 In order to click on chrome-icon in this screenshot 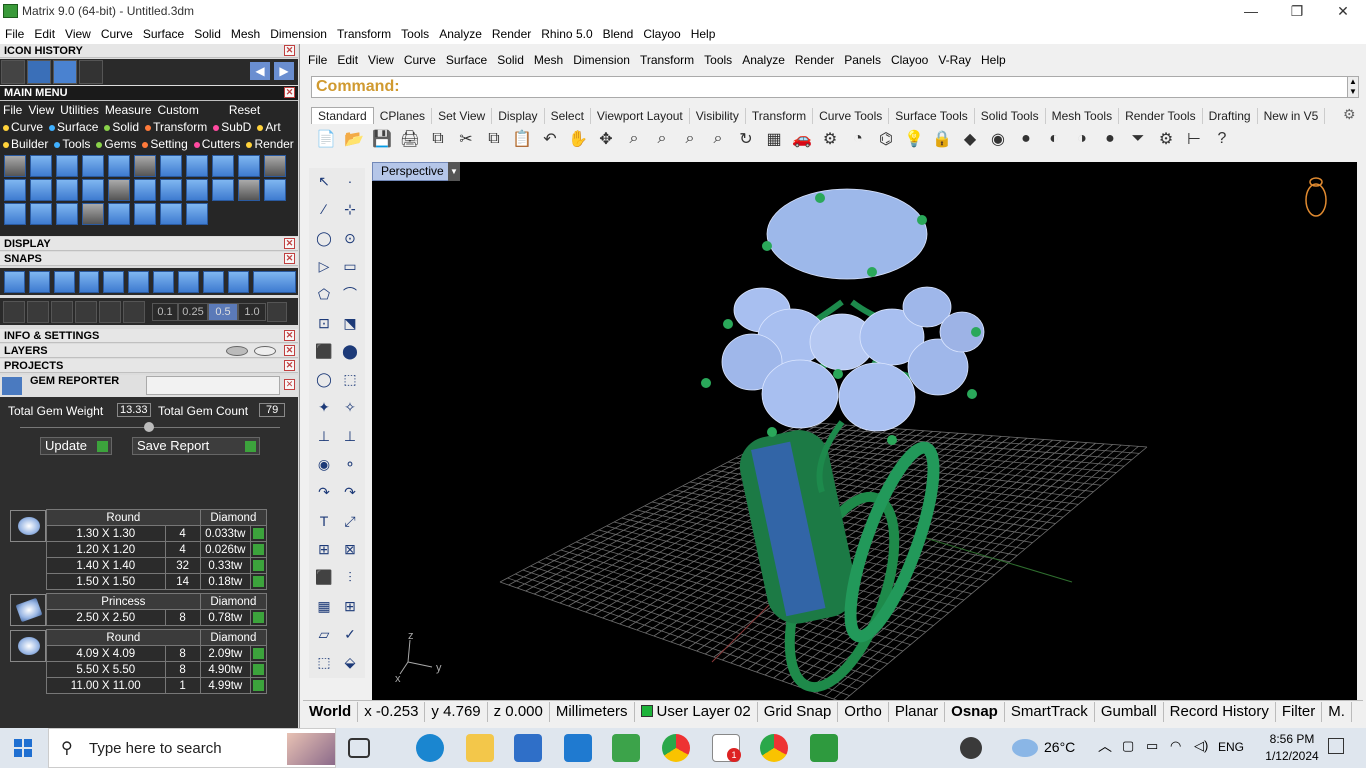, I will do `click(774, 748)`.